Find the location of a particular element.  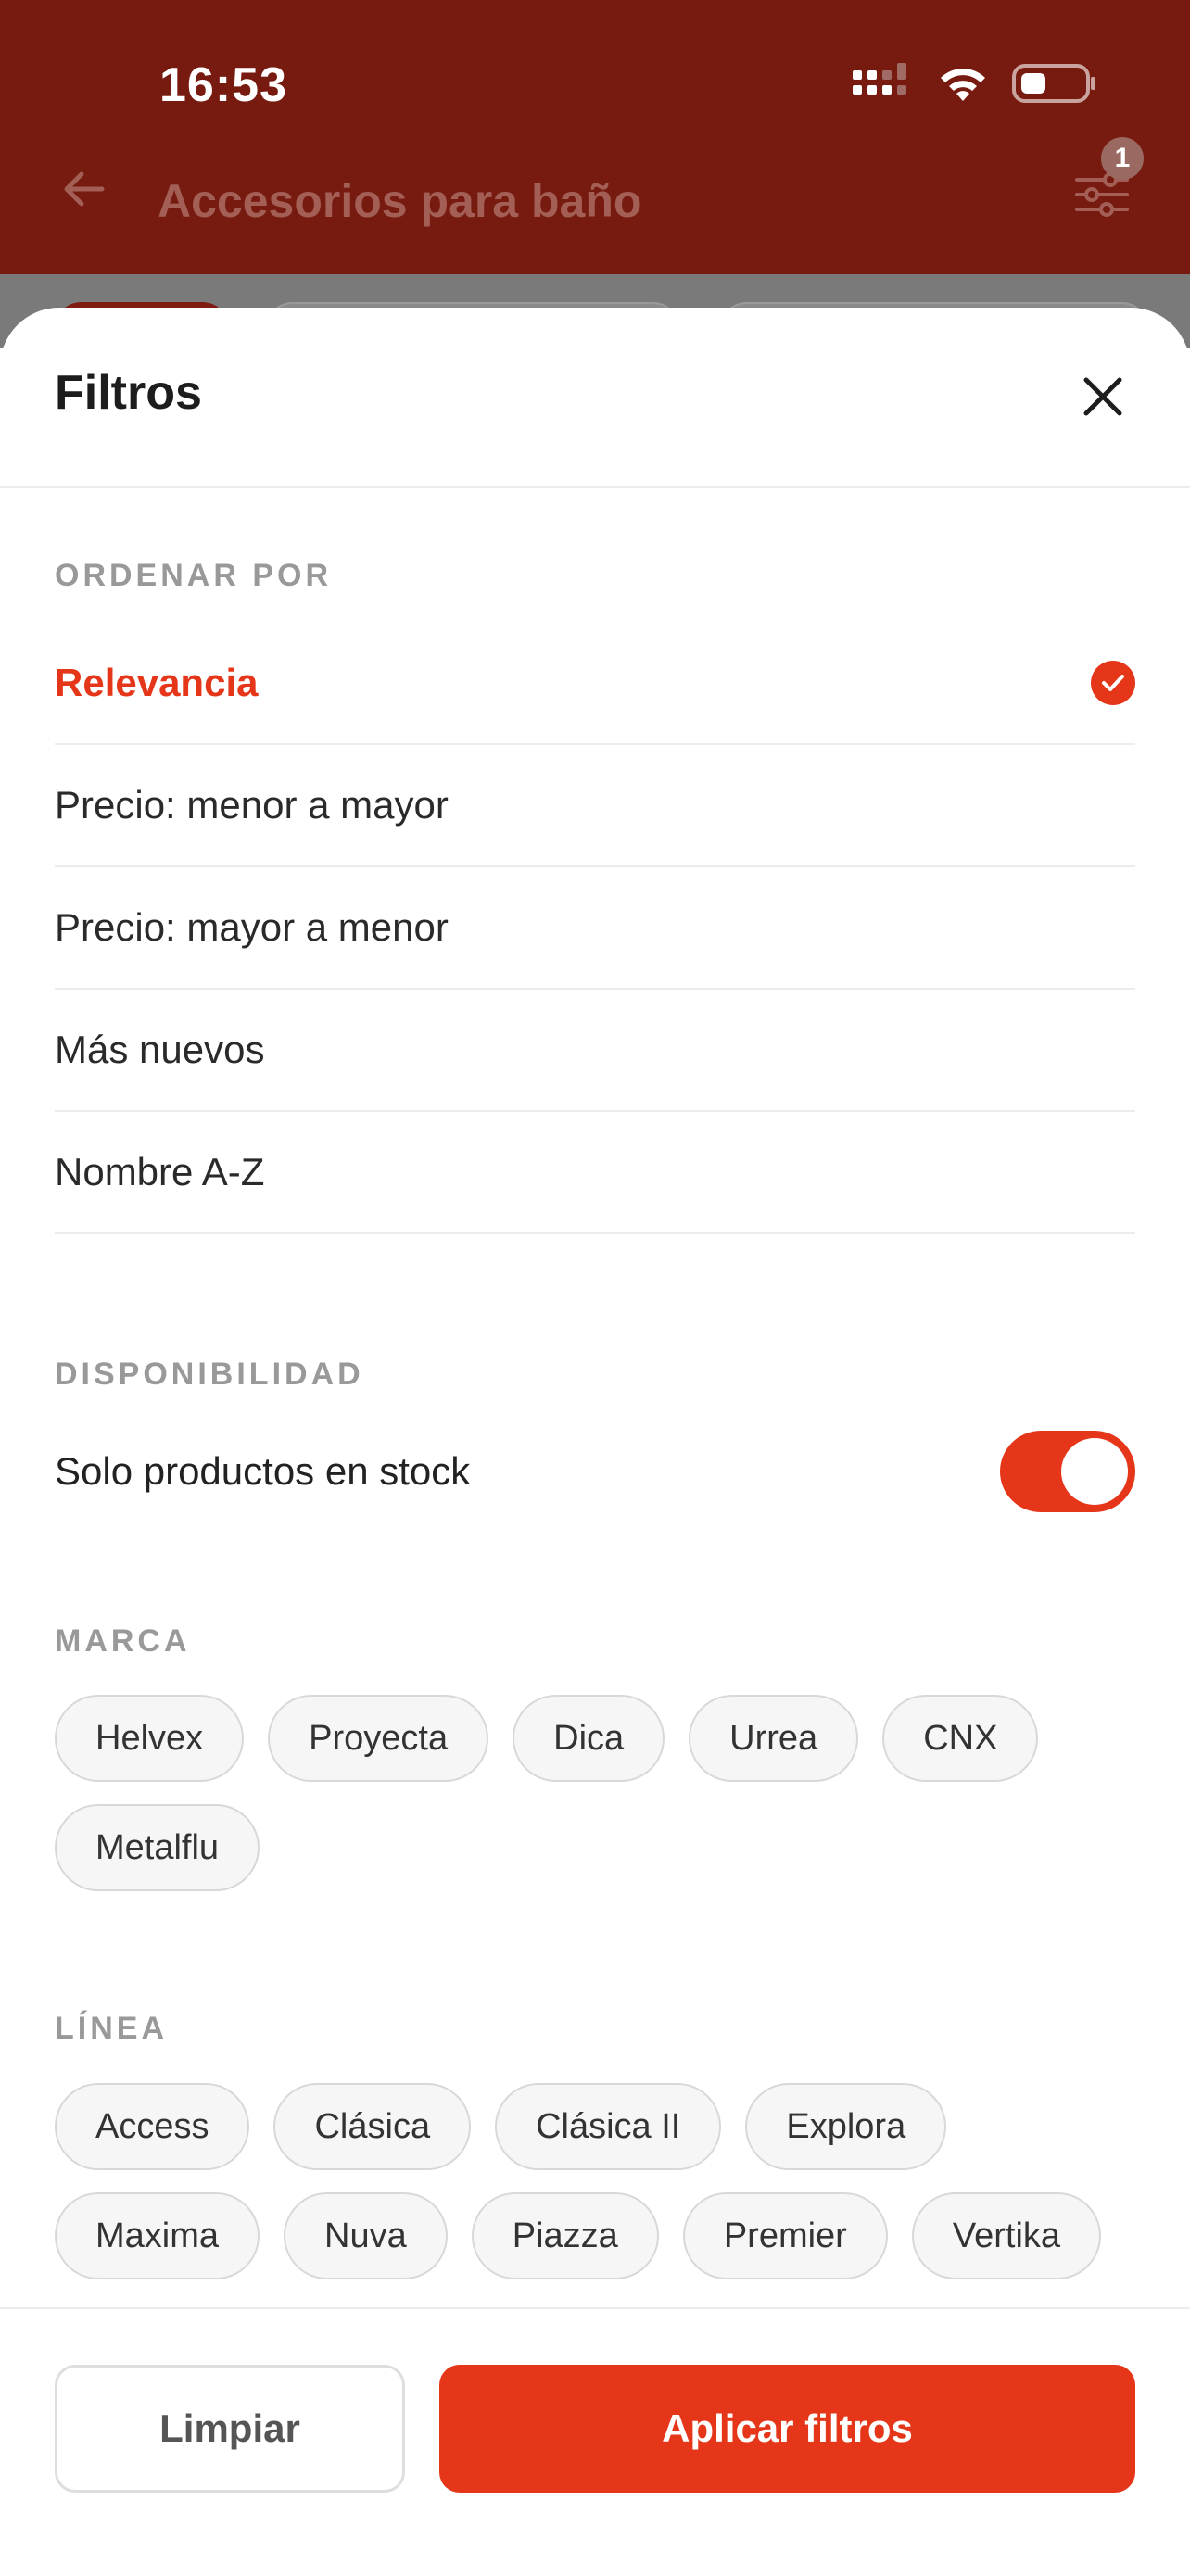

brand-chip: CNX is located at coordinates (961, 1739).